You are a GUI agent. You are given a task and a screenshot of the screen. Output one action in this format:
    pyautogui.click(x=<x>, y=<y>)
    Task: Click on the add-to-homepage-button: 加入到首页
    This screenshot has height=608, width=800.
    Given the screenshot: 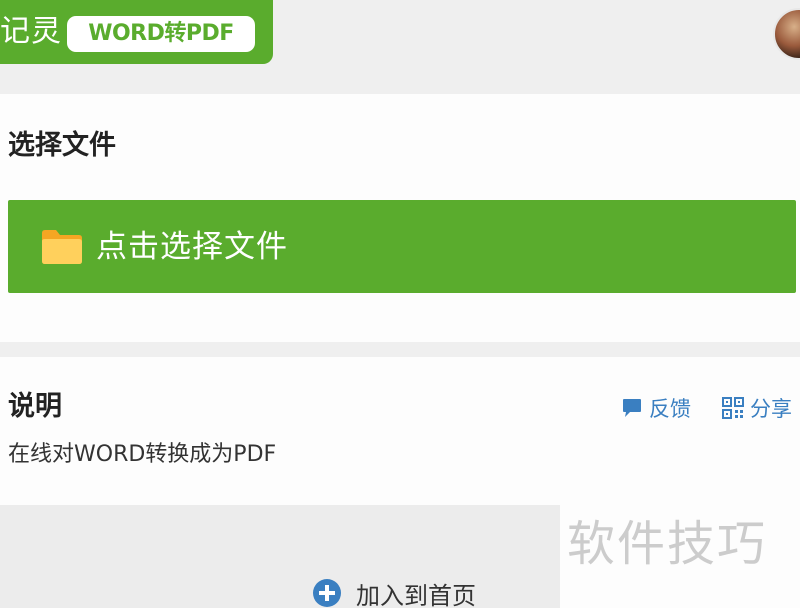 What is the action you would take?
    pyautogui.click(x=394, y=591)
    